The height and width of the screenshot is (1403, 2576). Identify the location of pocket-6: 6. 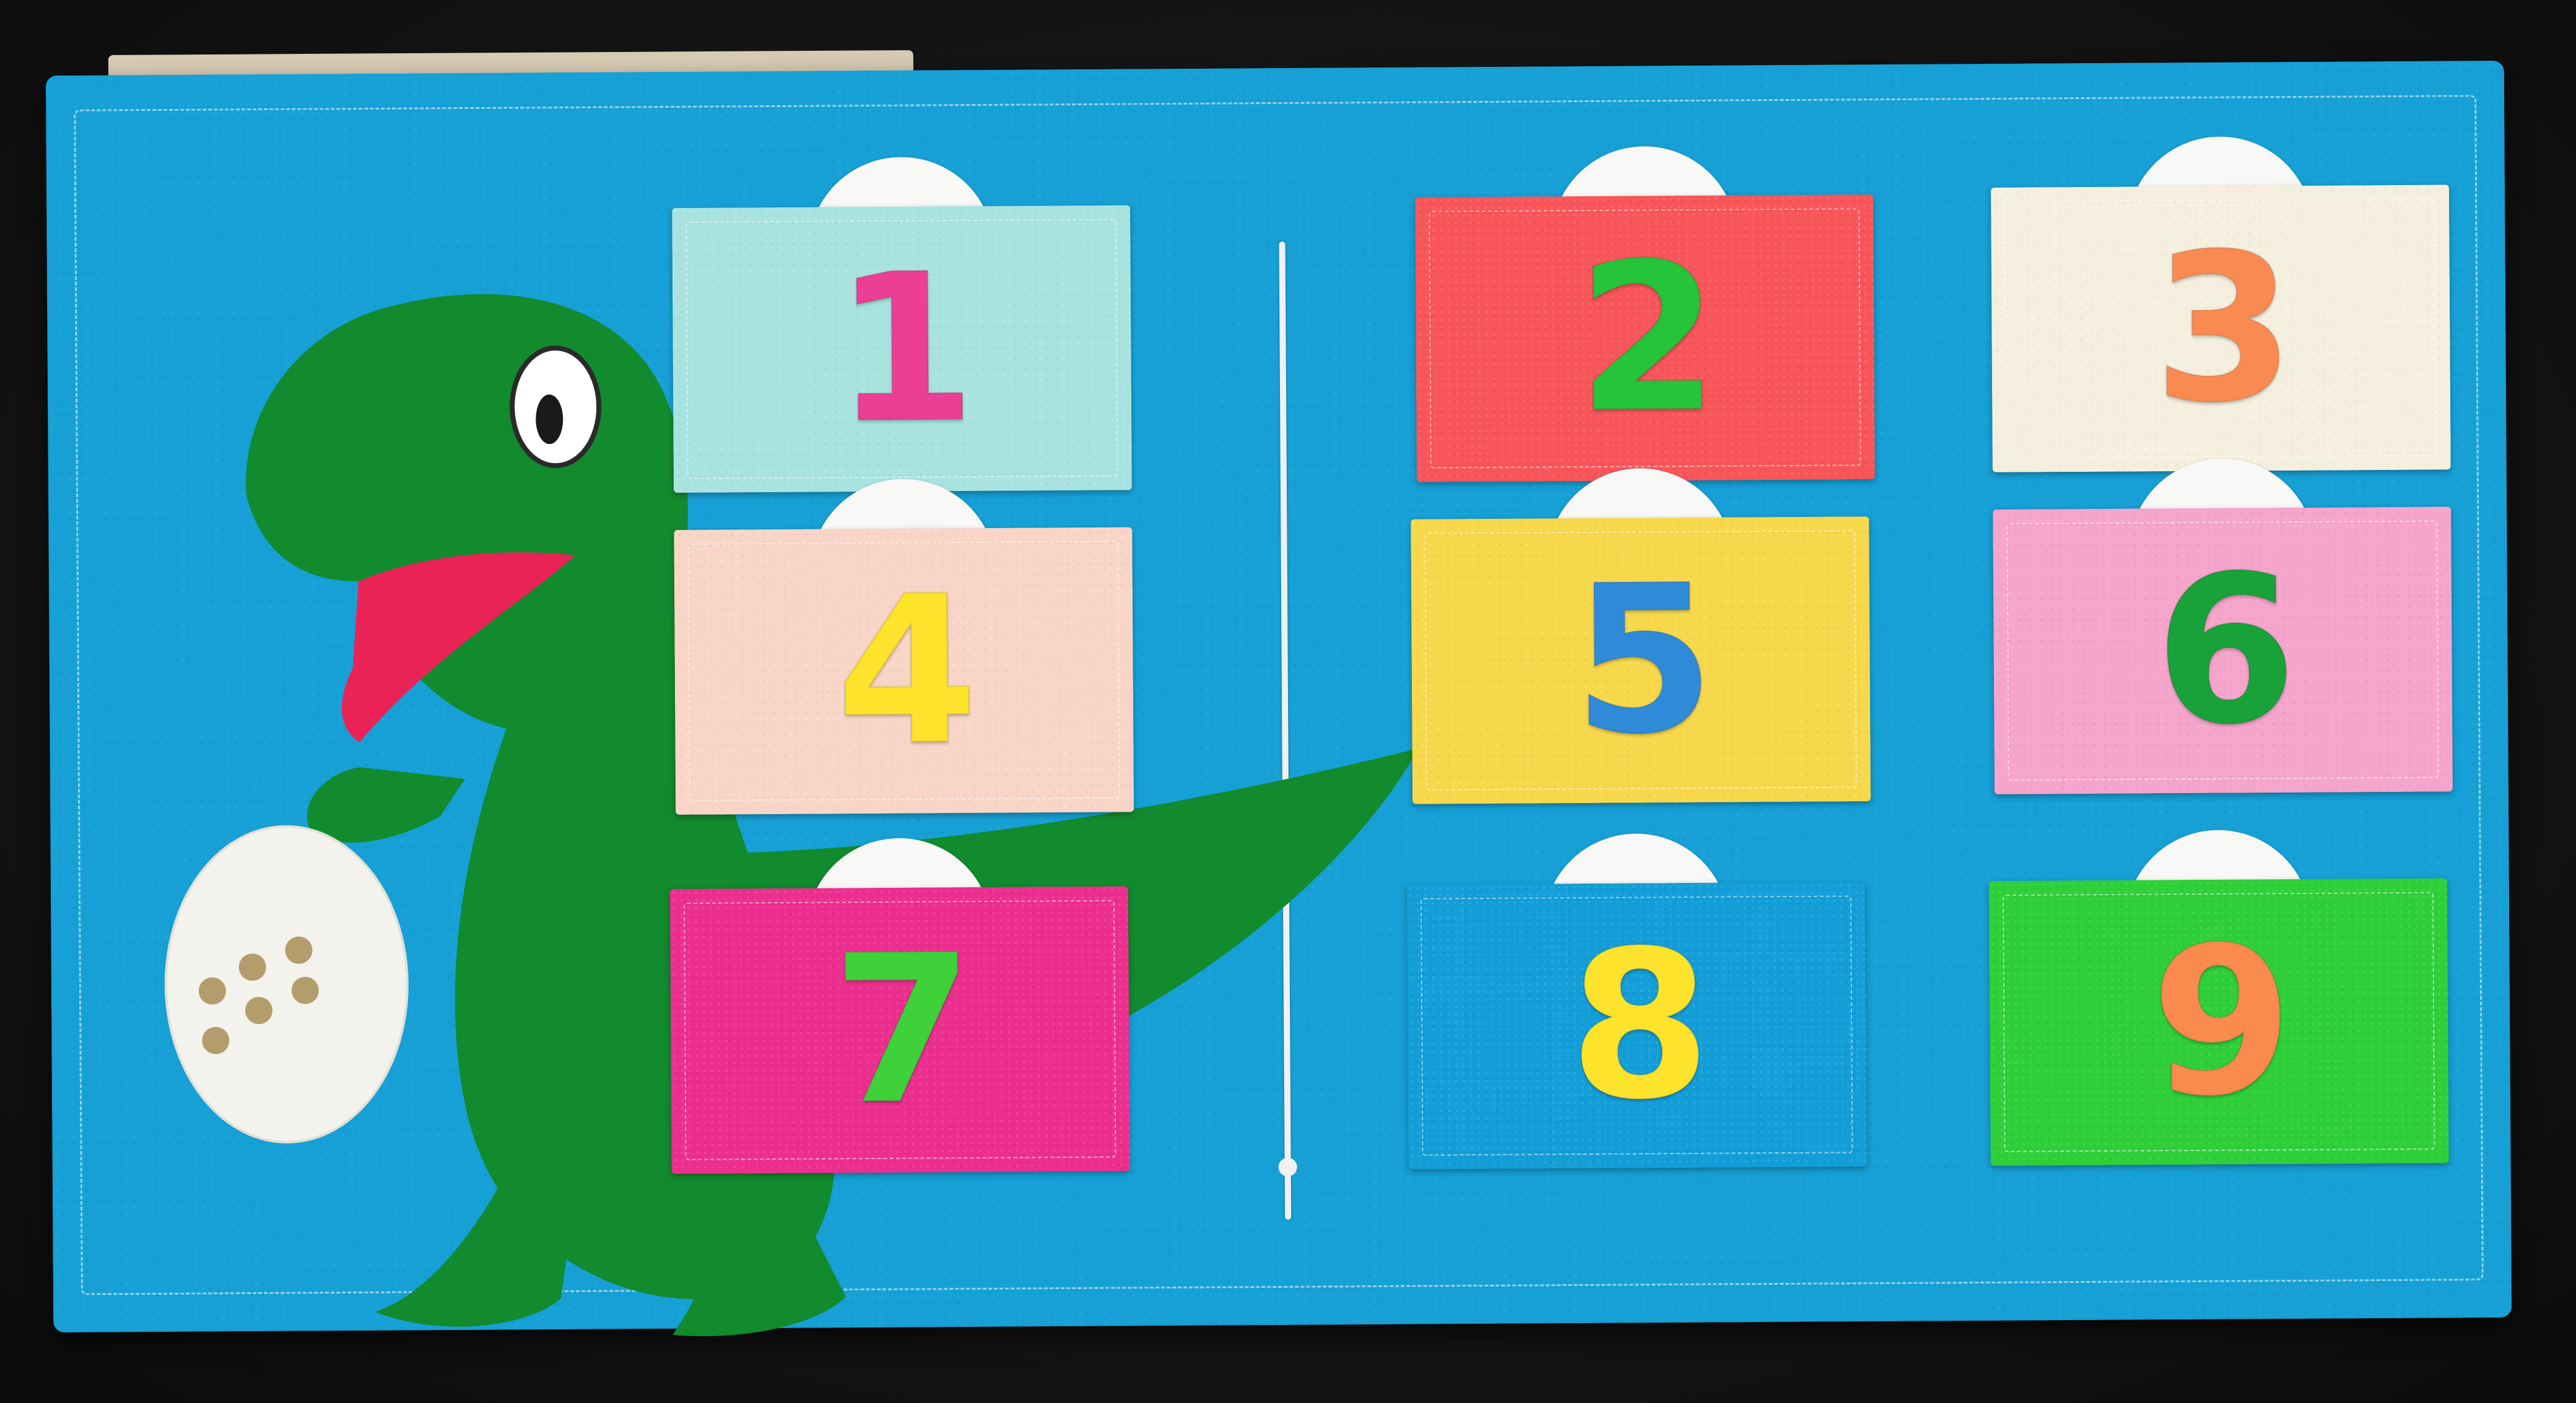
(2223, 625).